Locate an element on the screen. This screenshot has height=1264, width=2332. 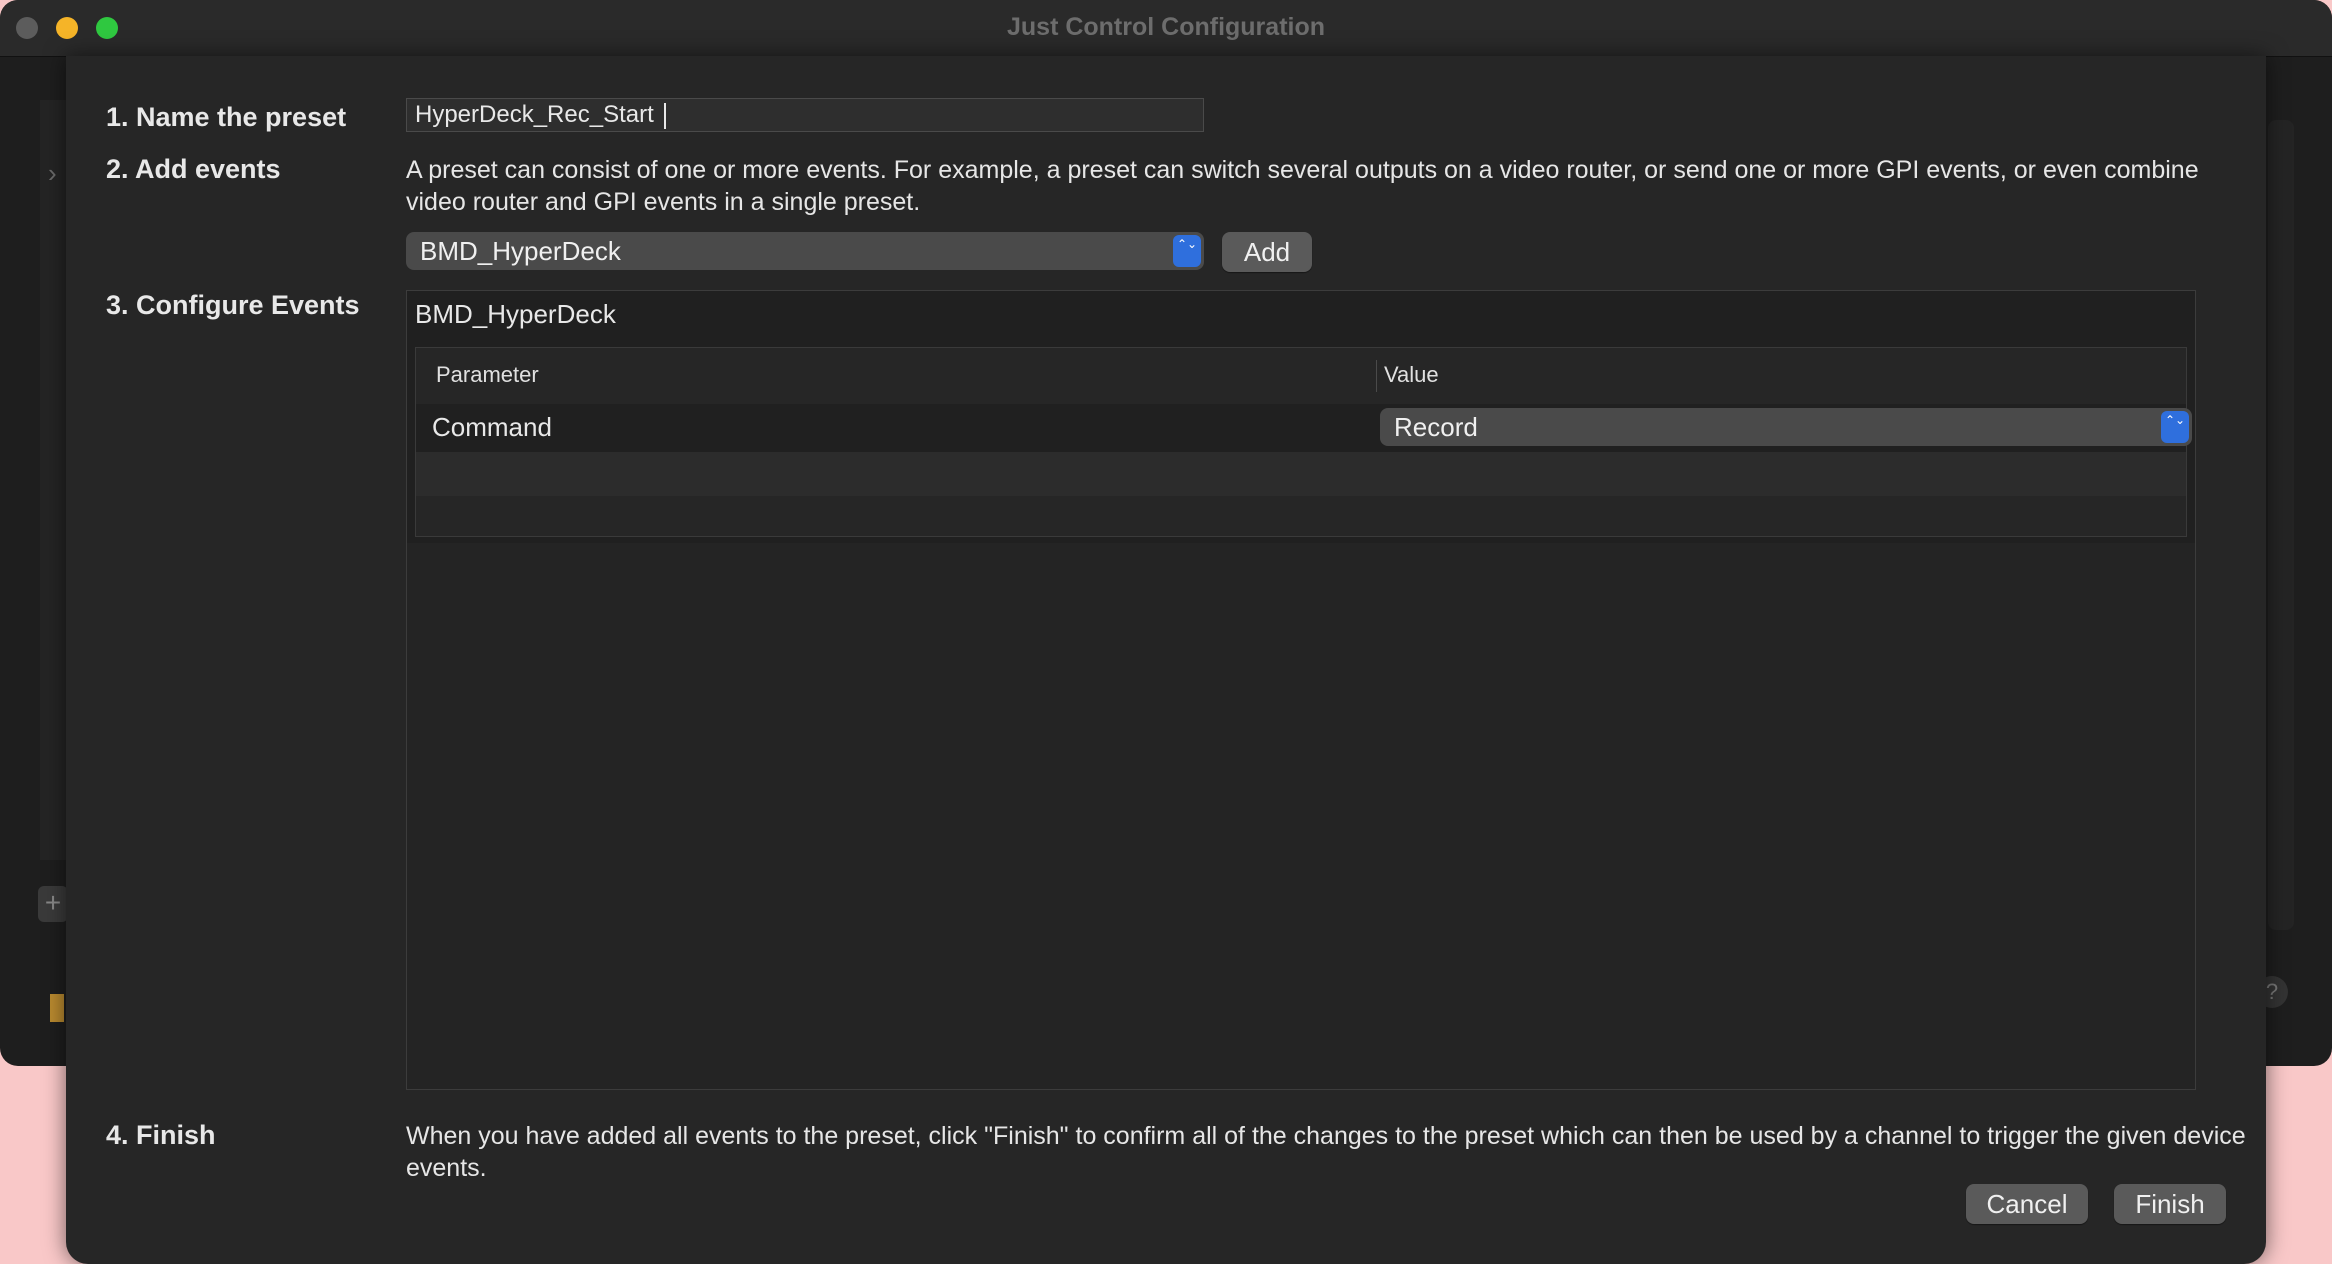
title-bar: Just Control Configuration is located at coordinates (1166, 28).